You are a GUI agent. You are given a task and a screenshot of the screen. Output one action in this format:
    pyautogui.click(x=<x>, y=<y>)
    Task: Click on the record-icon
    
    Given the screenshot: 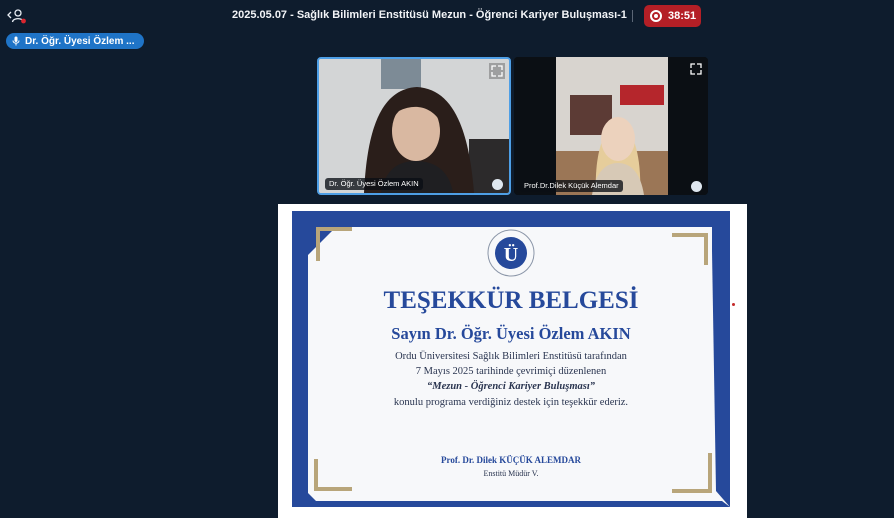 What is the action you would take?
    pyautogui.click(x=656, y=16)
    